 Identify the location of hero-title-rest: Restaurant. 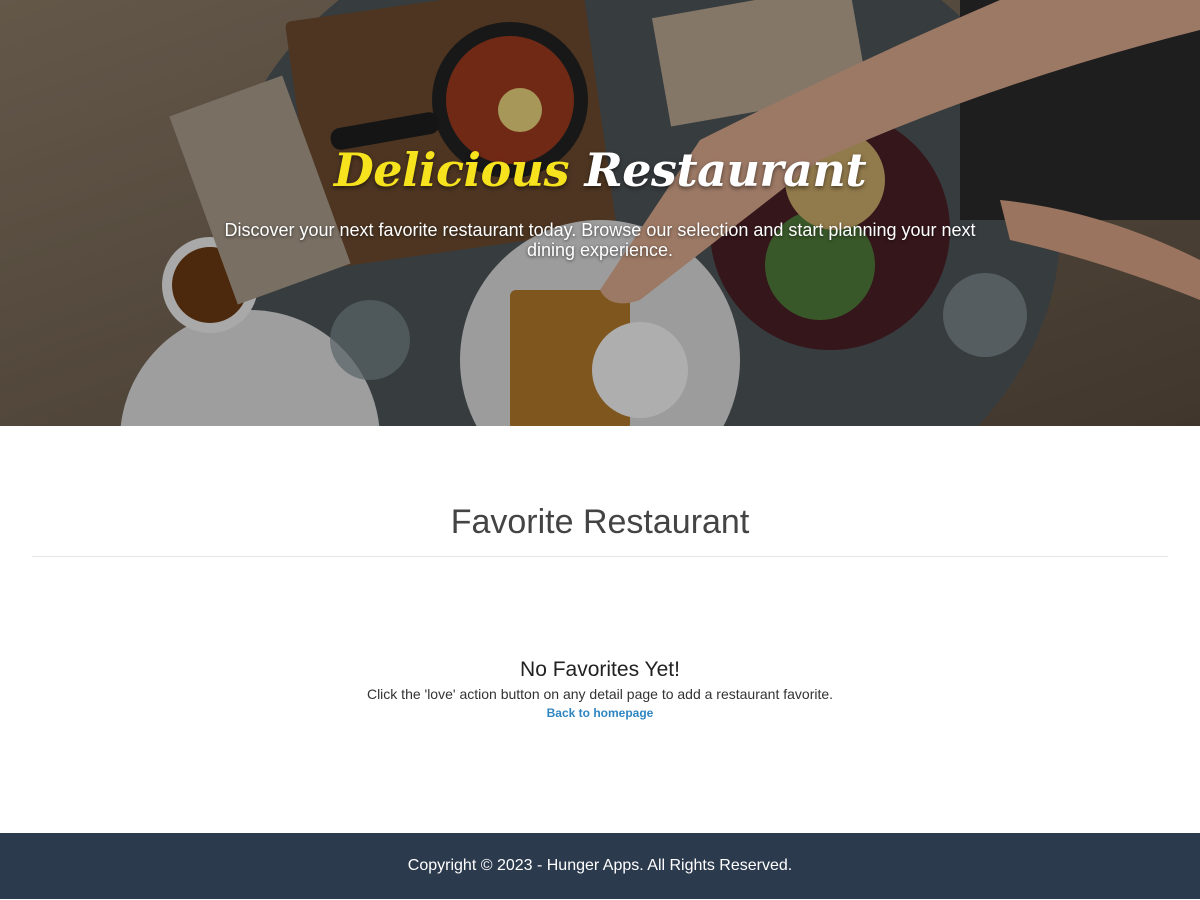
(725, 170).